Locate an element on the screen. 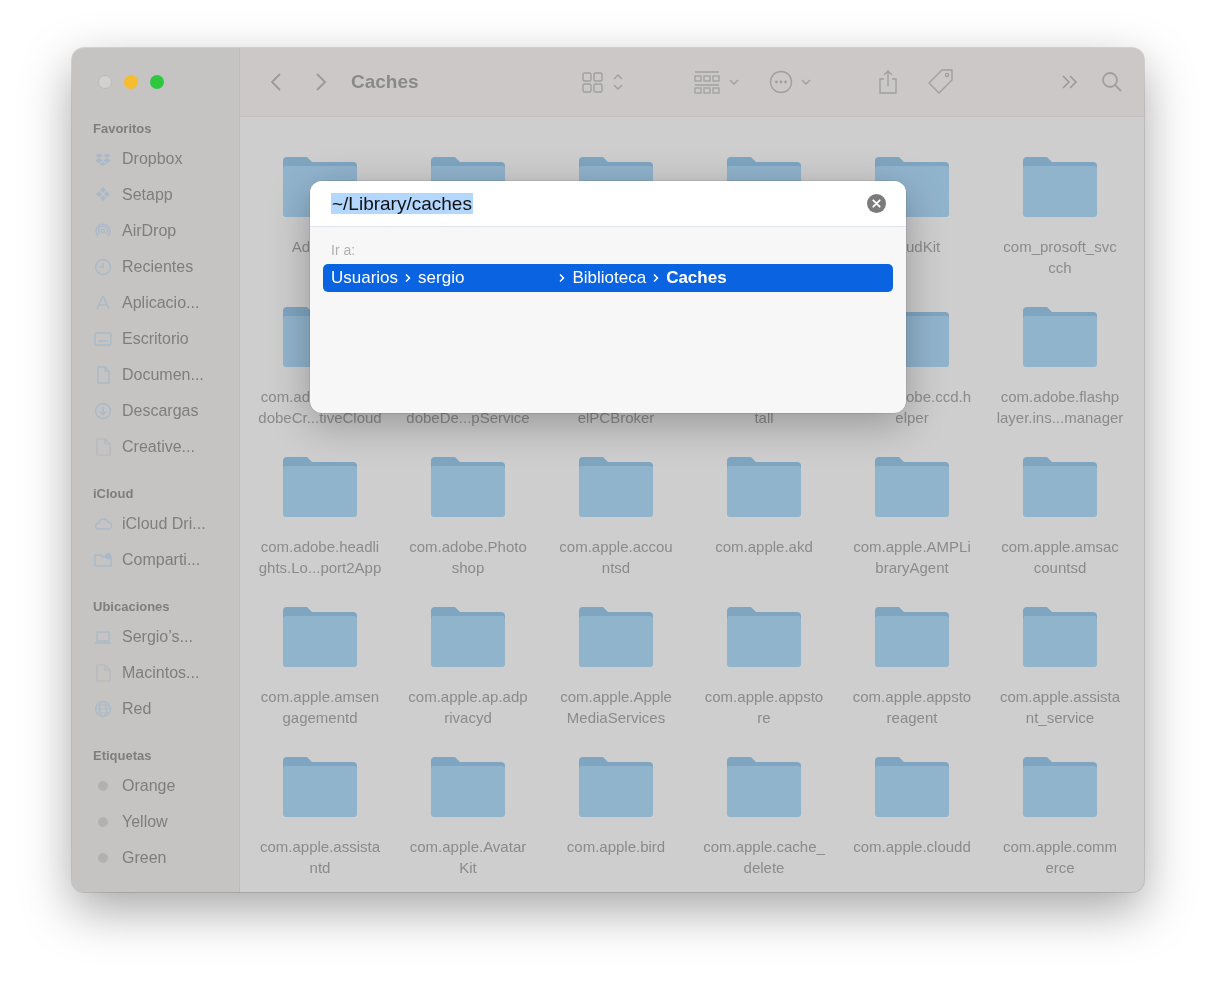 Image resolution: width=1216 pixels, height=988 pixels. folder-name: udKit is located at coordinates (923, 247).